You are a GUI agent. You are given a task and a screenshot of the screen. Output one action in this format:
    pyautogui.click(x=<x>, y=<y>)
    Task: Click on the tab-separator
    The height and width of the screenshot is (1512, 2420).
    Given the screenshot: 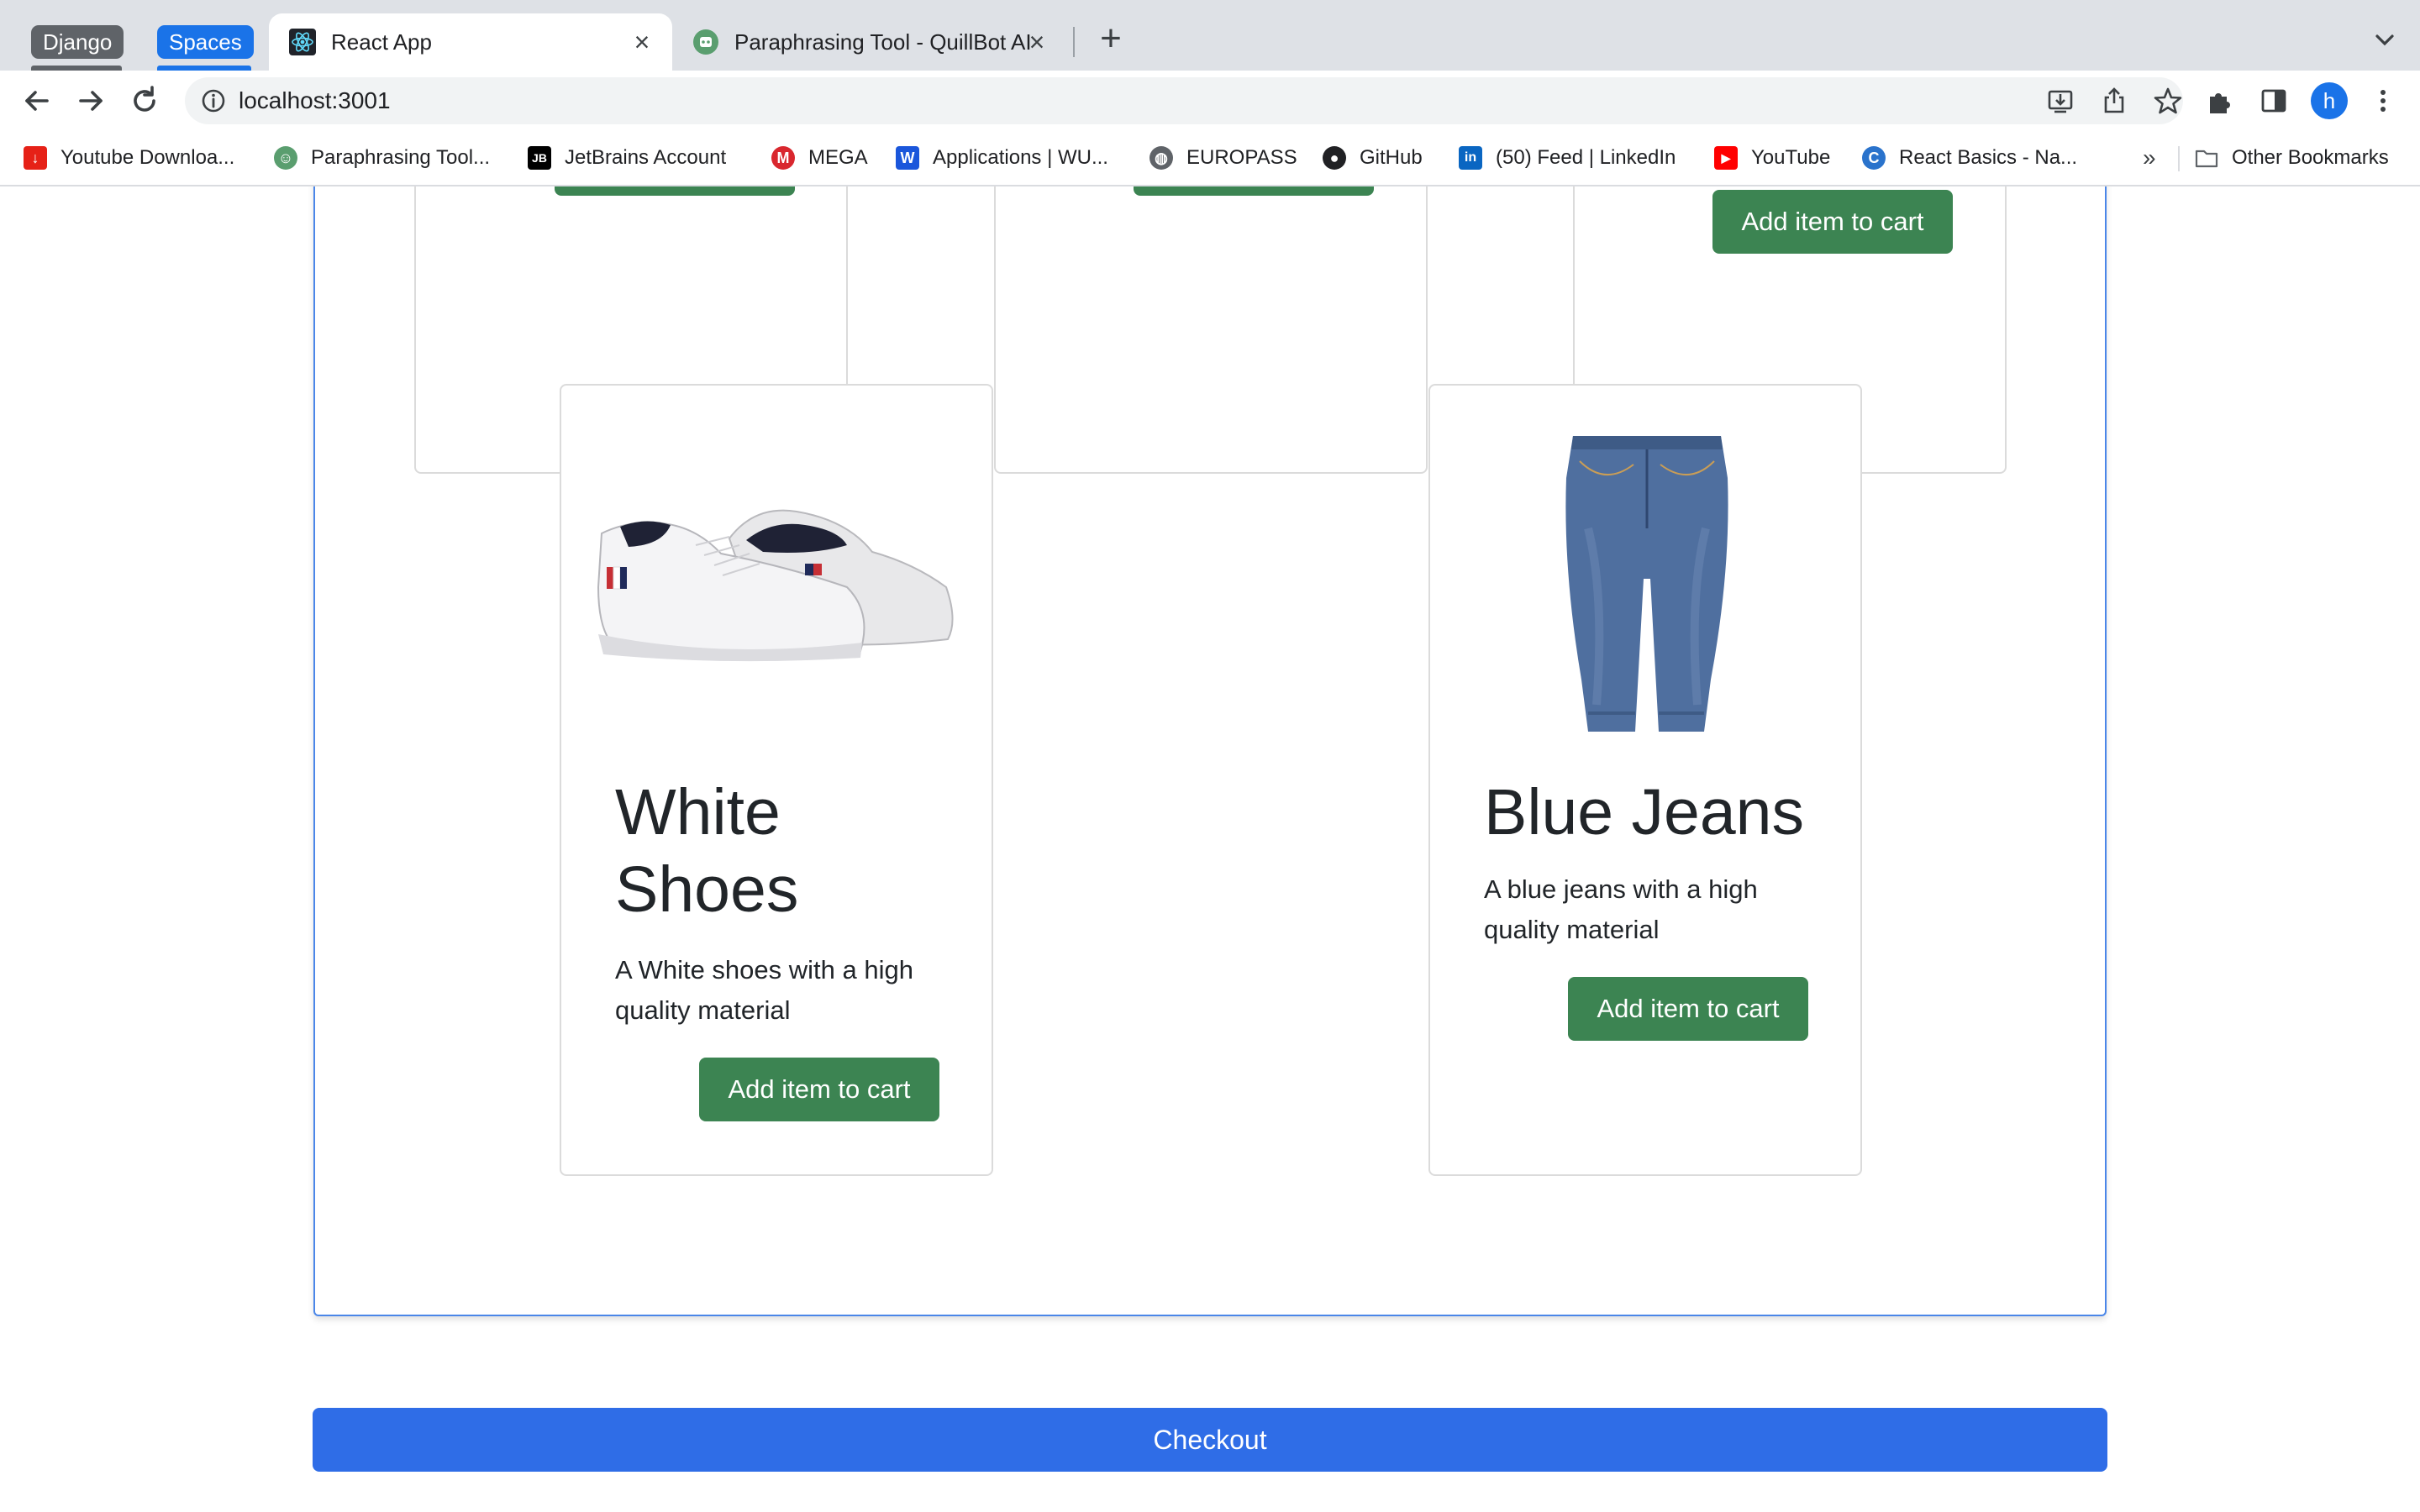 What is the action you would take?
    pyautogui.click(x=1074, y=42)
    